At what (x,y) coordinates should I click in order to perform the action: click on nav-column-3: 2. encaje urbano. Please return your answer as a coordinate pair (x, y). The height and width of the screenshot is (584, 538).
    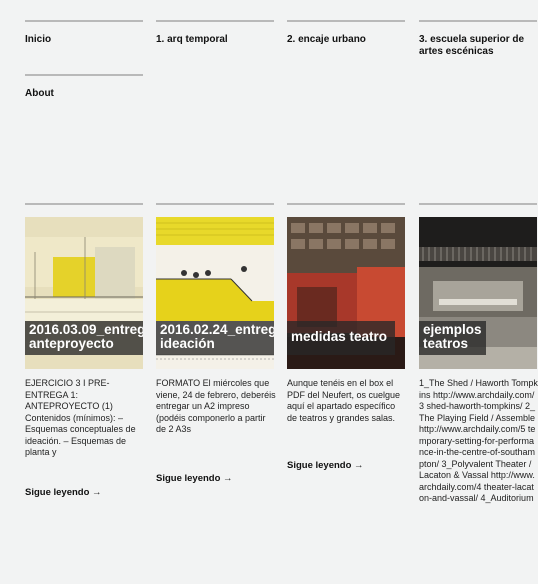
    Looking at the image, I should click on (346, 23).